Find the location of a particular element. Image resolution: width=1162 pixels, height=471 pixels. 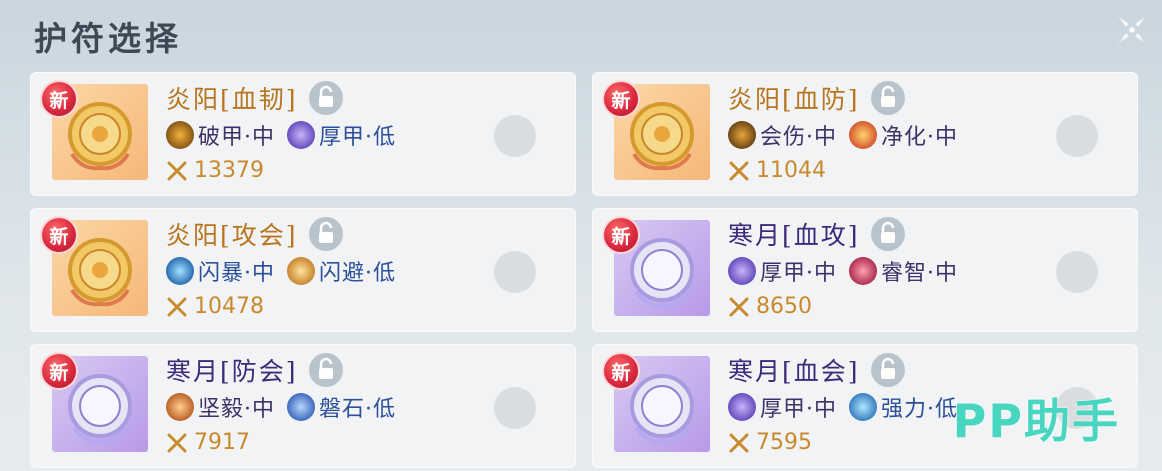

charm-properties: 厚甲·中 强力·低 is located at coordinates (849, 407).